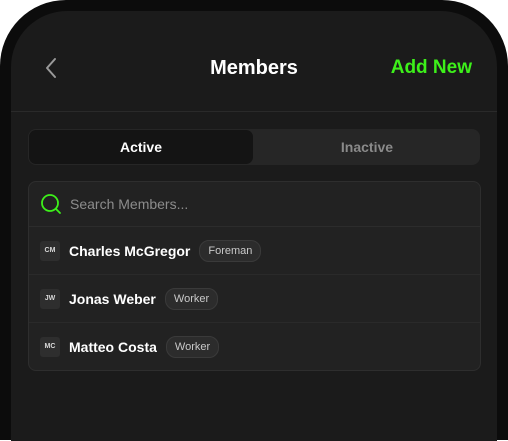 The width and height of the screenshot is (508, 441). Describe the element at coordinates (112, 298) in the screenshot. I see `member-name: Jonas Weber` at that location.